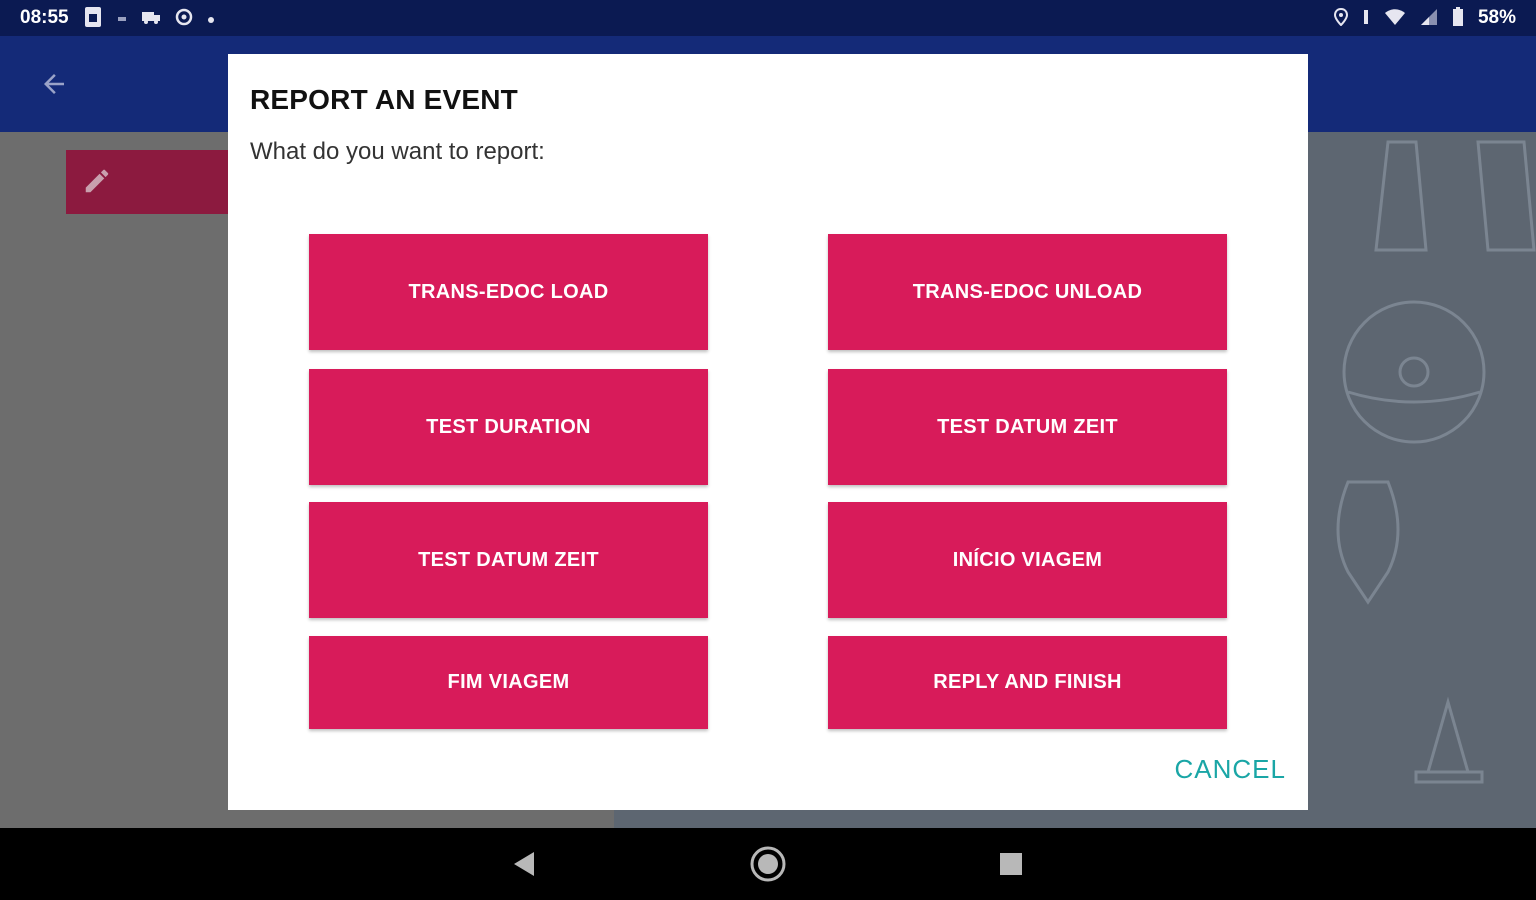  Describe the element at coordinates (384, 99) in the screenshot. I see `dialog-title: REPORT AN EVENT` at that location.